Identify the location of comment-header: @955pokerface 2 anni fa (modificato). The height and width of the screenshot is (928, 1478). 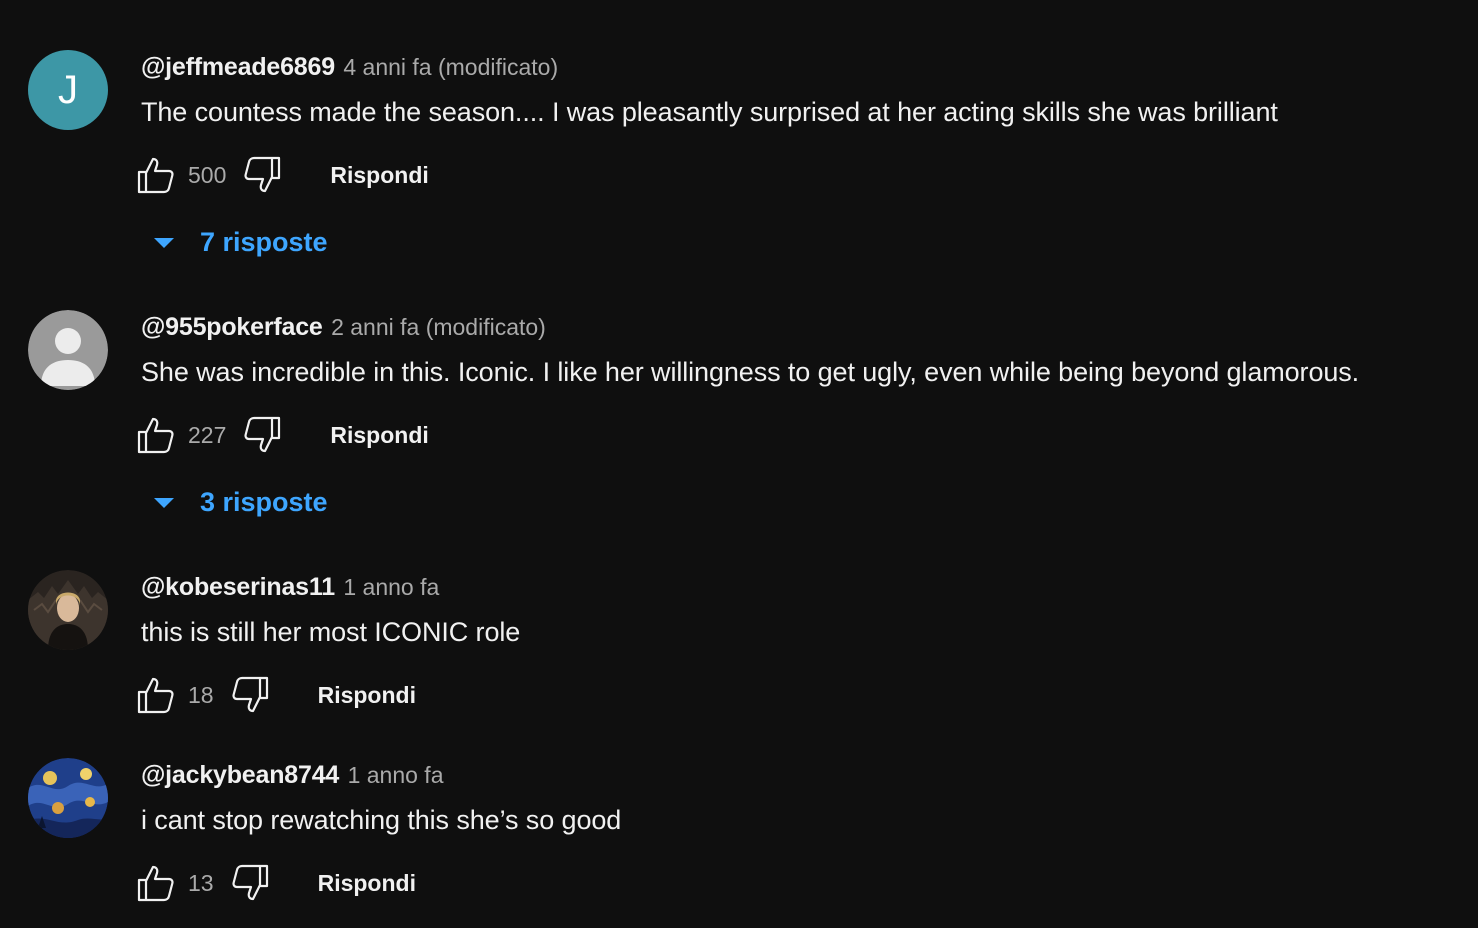
(343, 327).